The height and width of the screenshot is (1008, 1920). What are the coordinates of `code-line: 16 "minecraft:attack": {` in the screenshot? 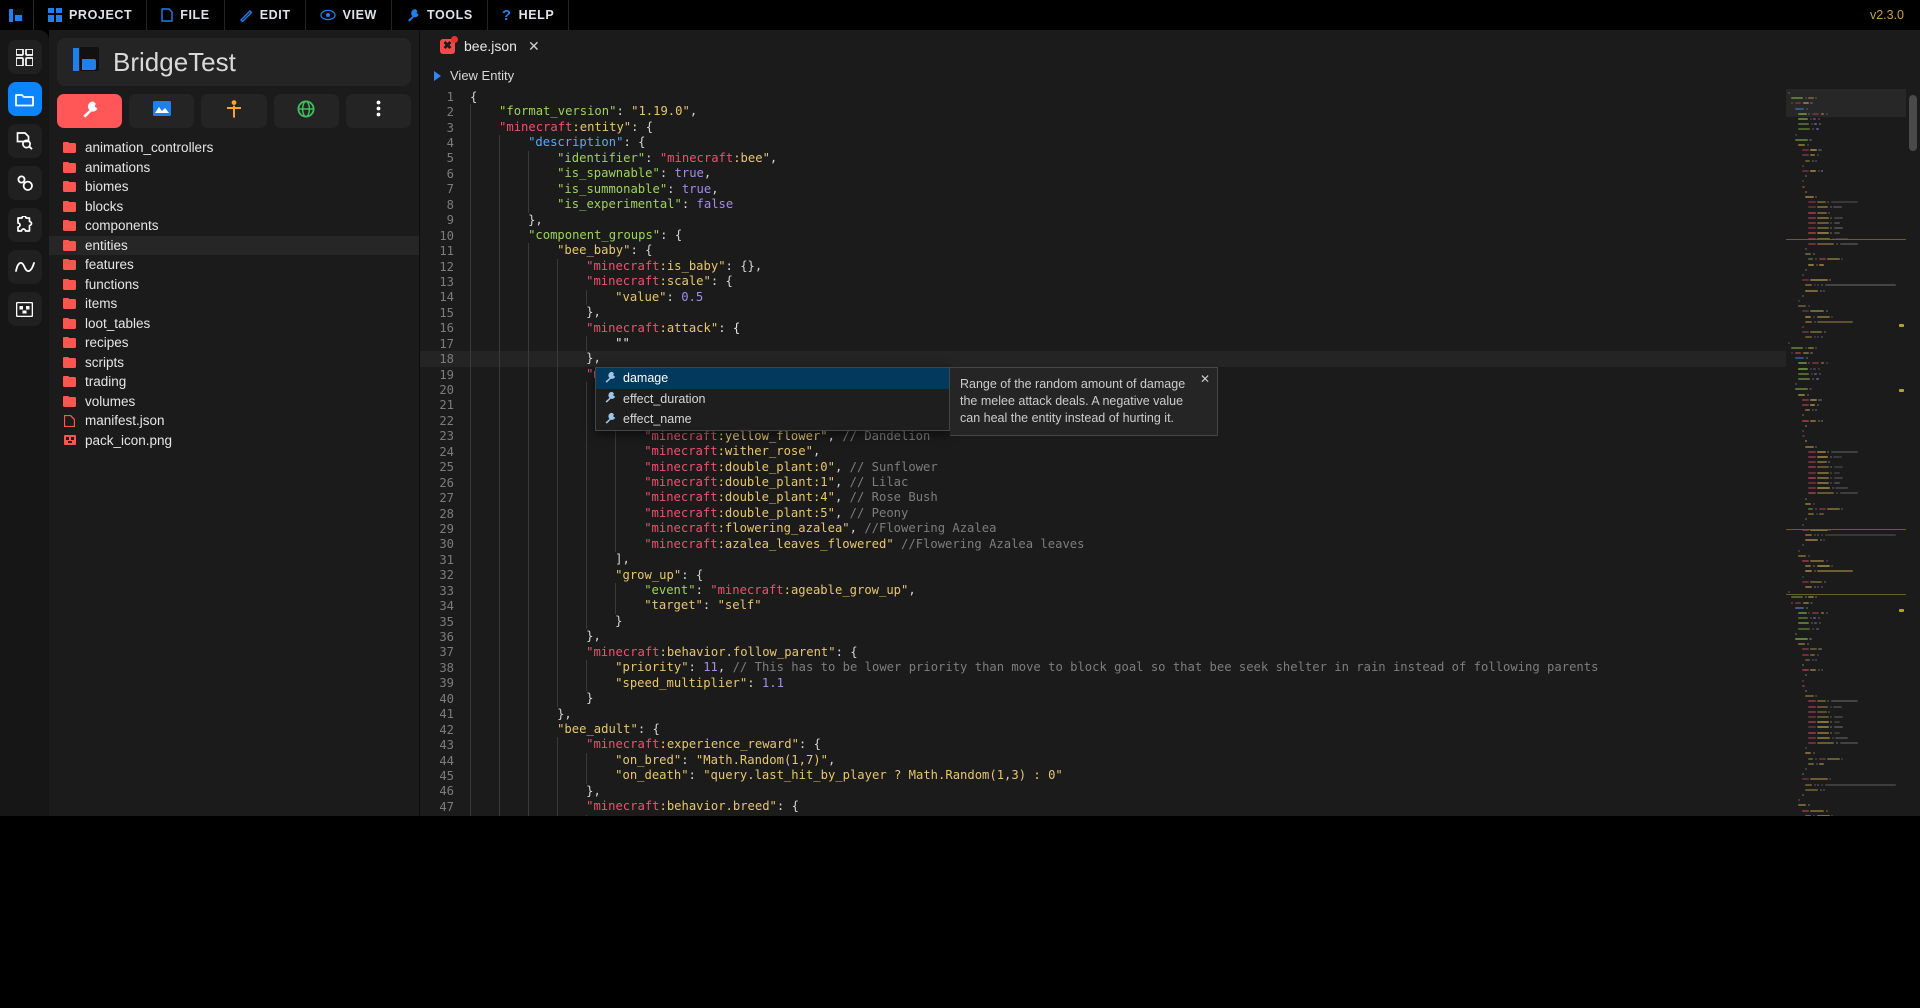 It's located at (1103, 328).